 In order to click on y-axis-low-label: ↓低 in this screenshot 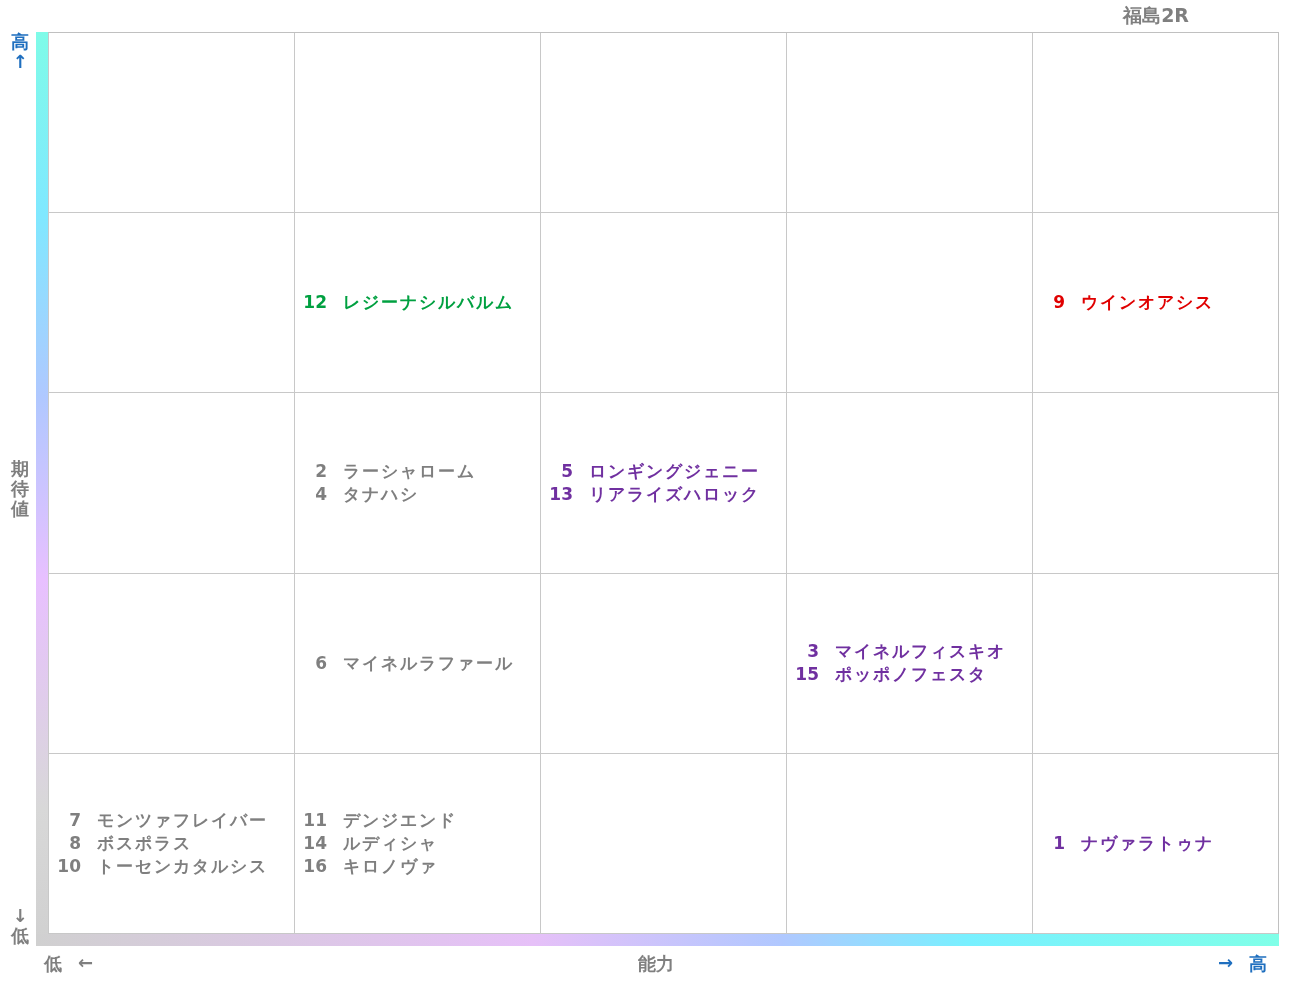, I will do `click(20, 926)`.